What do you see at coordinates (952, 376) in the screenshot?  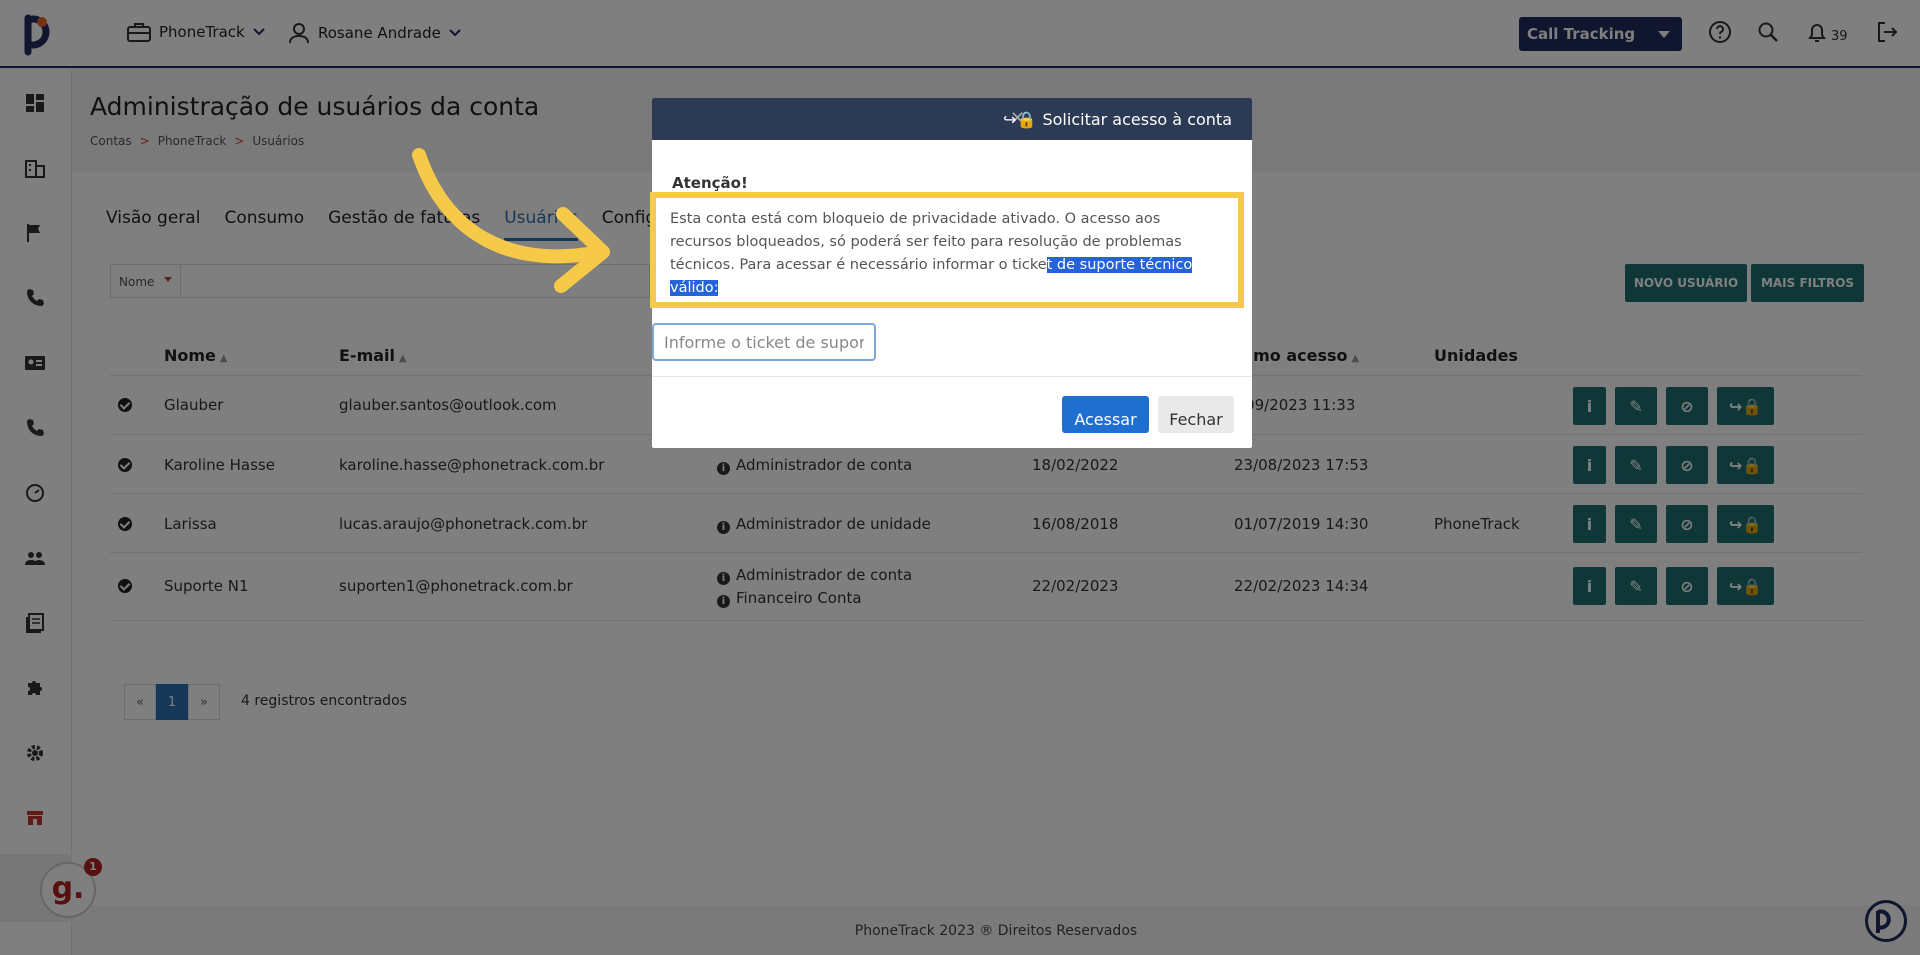 I see `modal-divider` at bounding box center [952, 376].